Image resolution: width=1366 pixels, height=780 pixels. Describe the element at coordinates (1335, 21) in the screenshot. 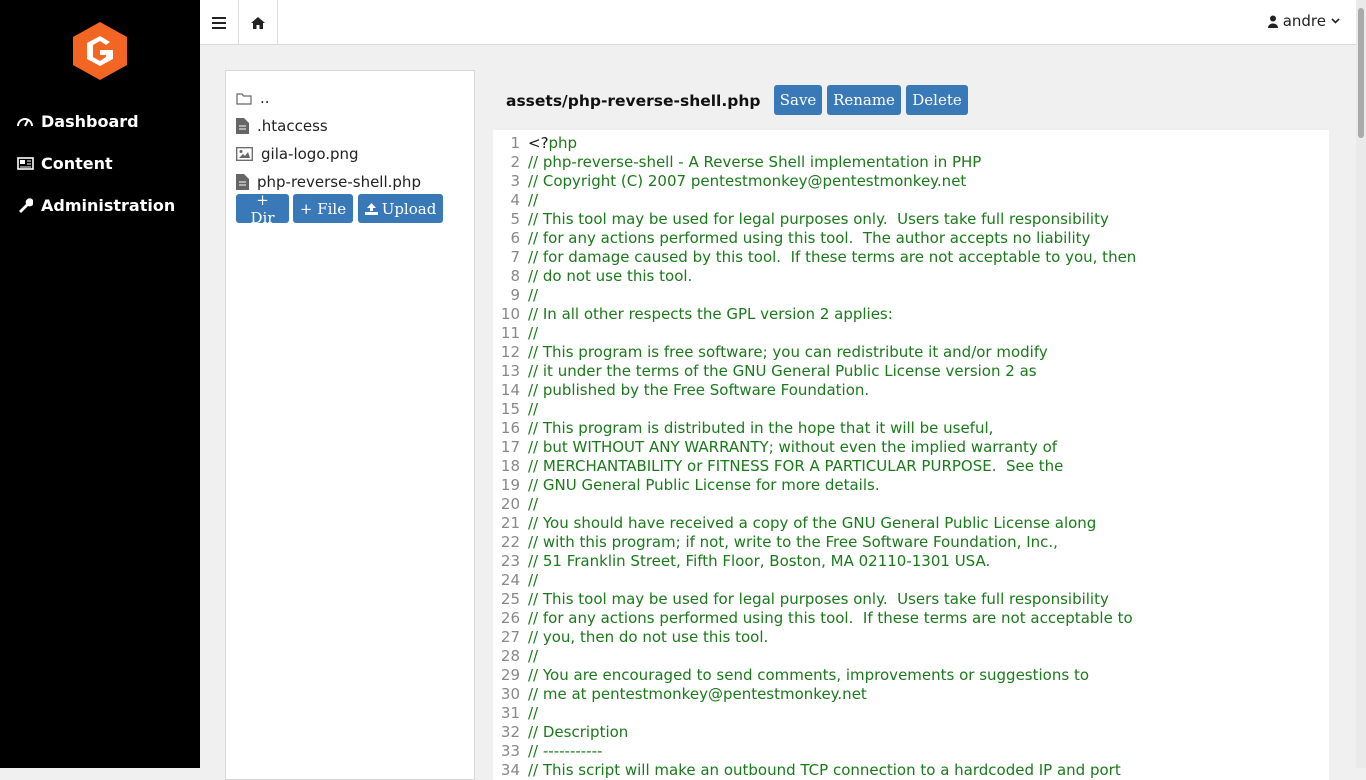

I see `chevron-down-icon` at that location.